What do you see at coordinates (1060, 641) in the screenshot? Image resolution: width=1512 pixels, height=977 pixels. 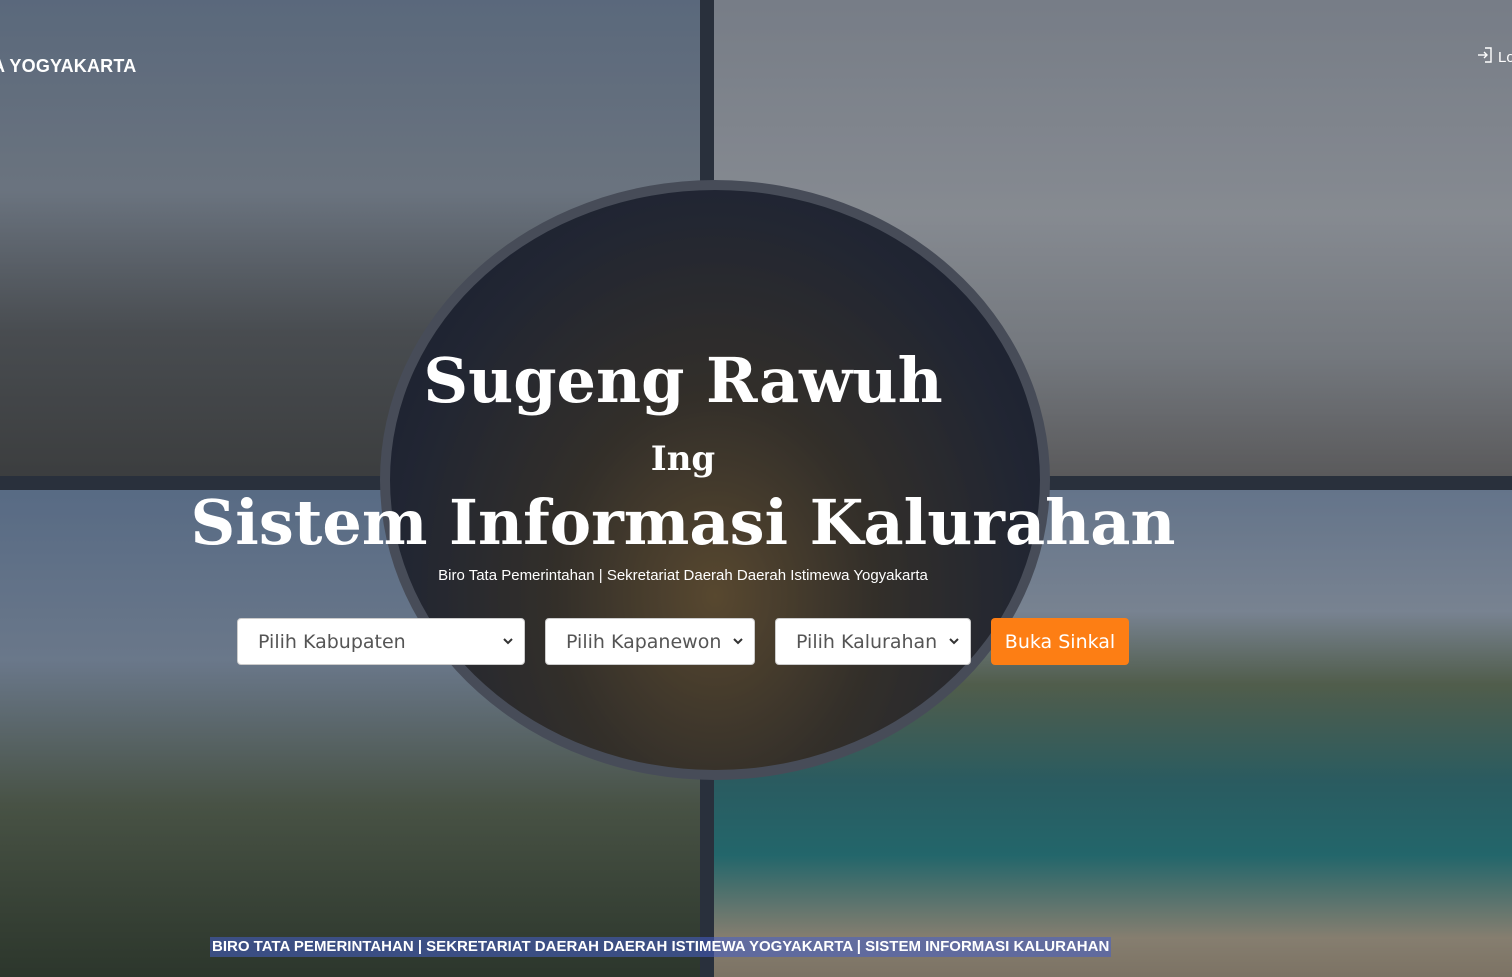 I see `open-sinkal-button: Buka Sinkal` at bounding box center [1060, 641].